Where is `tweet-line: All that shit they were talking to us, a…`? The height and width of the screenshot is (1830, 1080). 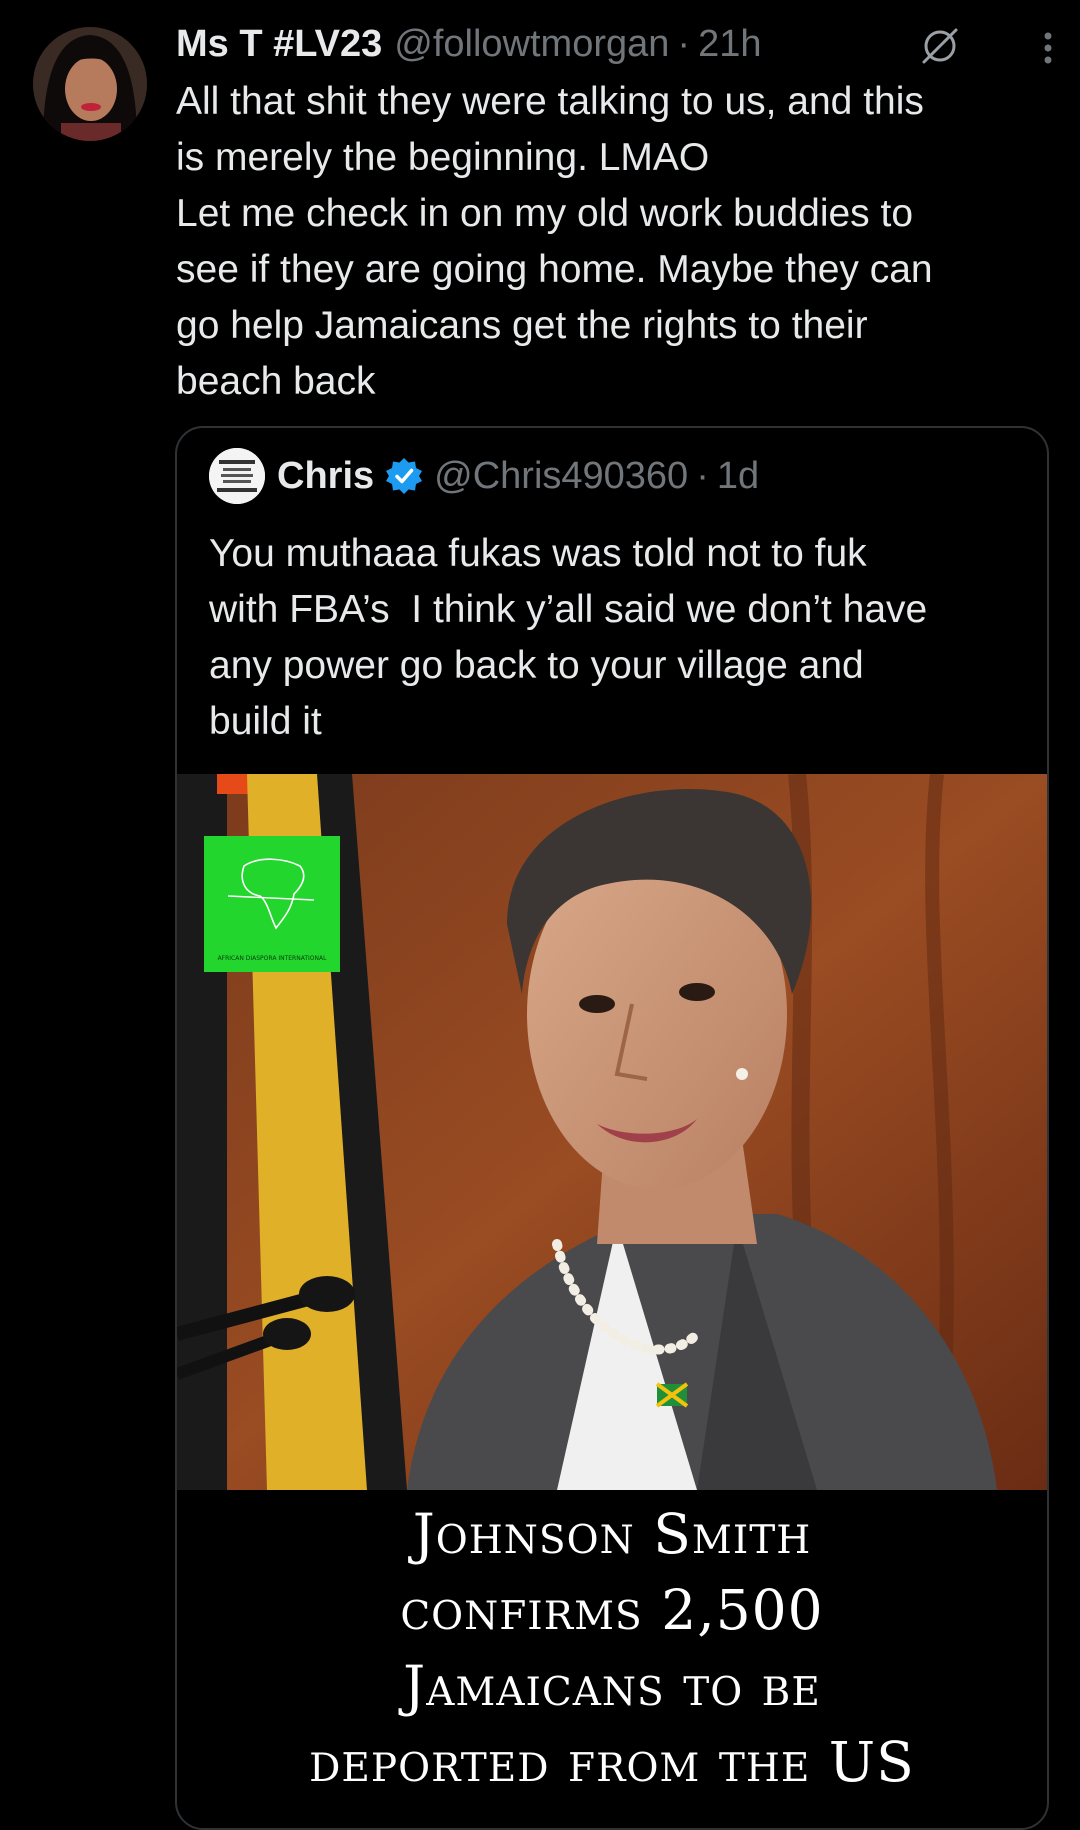 tweet-line: All that shit they were talking to us, a… is located at coordinates (550, 101).